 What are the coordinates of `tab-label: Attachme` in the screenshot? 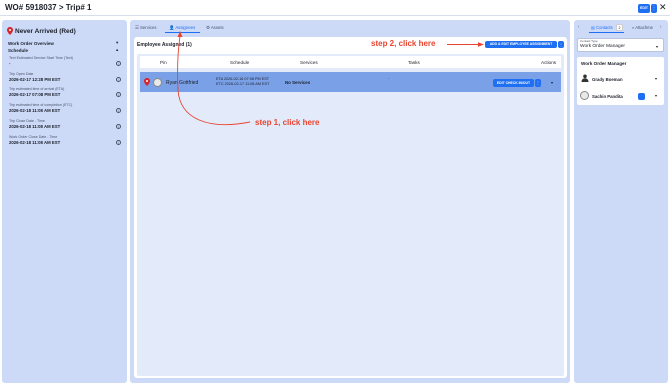 It's located at (644, 27).